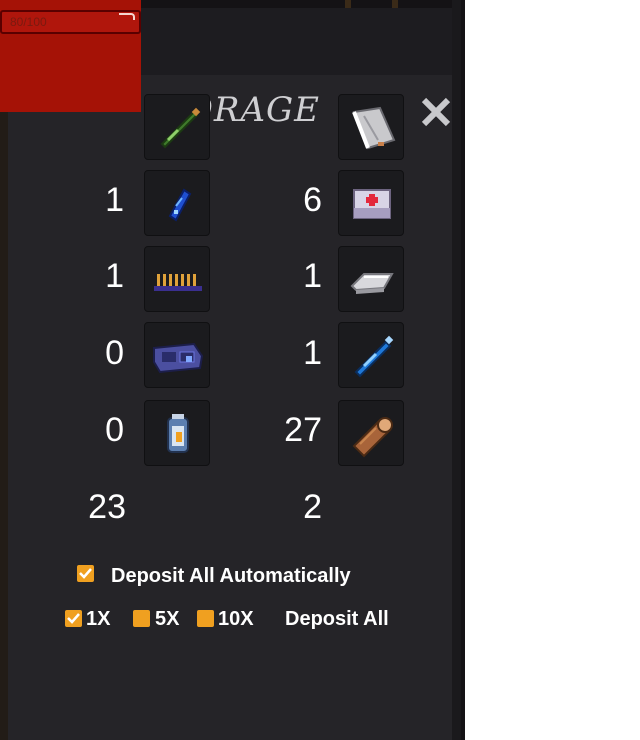 The image size is (640, 740). I want to click on close-icon, so click(436, 112).